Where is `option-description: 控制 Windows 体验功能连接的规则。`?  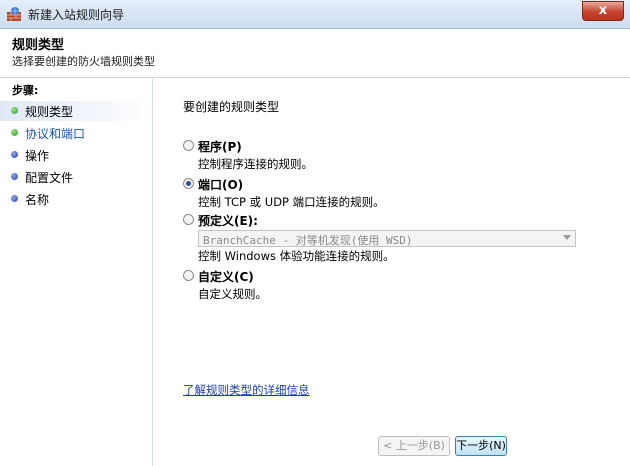
option-description: 控制 Windows 体验功能连接的规则。 is located at coordinates (296, 256).